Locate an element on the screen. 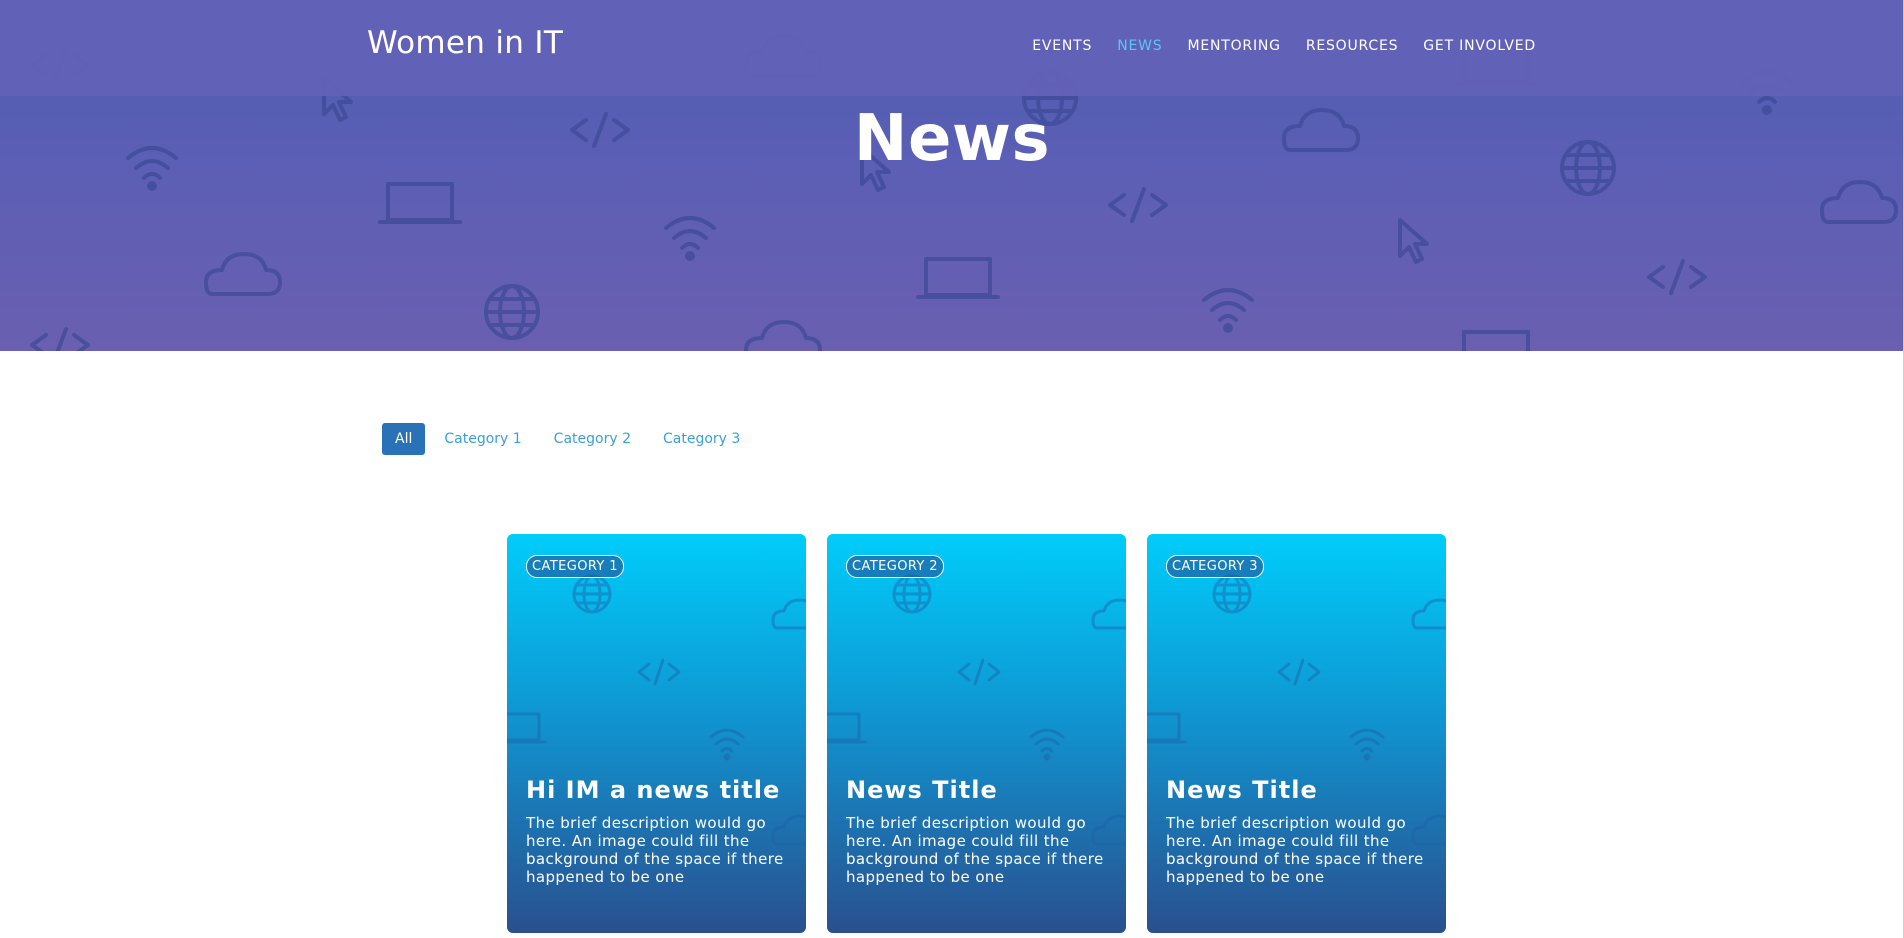 The width and height of the screenshot is (1904, 938). cursor-icon is located at coordinates (1413, 241).